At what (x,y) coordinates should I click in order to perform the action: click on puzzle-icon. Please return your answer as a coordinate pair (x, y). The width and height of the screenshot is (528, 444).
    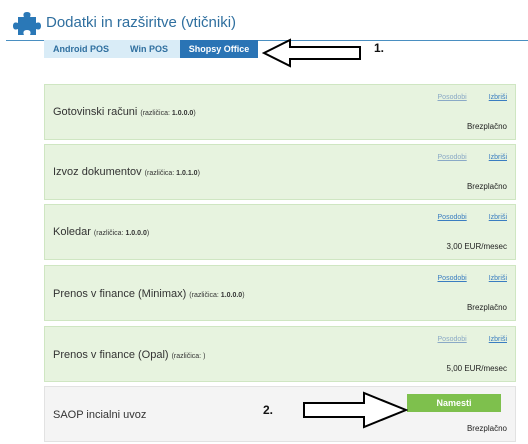
    Looking at the image, I should click on (27, 23).